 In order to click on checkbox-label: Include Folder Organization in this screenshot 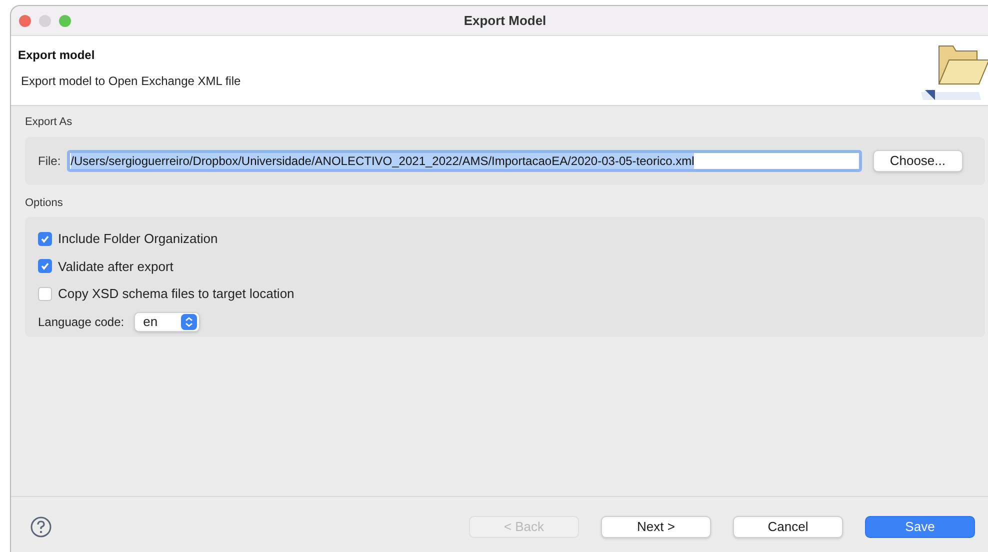, I will do `click(138, 239)`.